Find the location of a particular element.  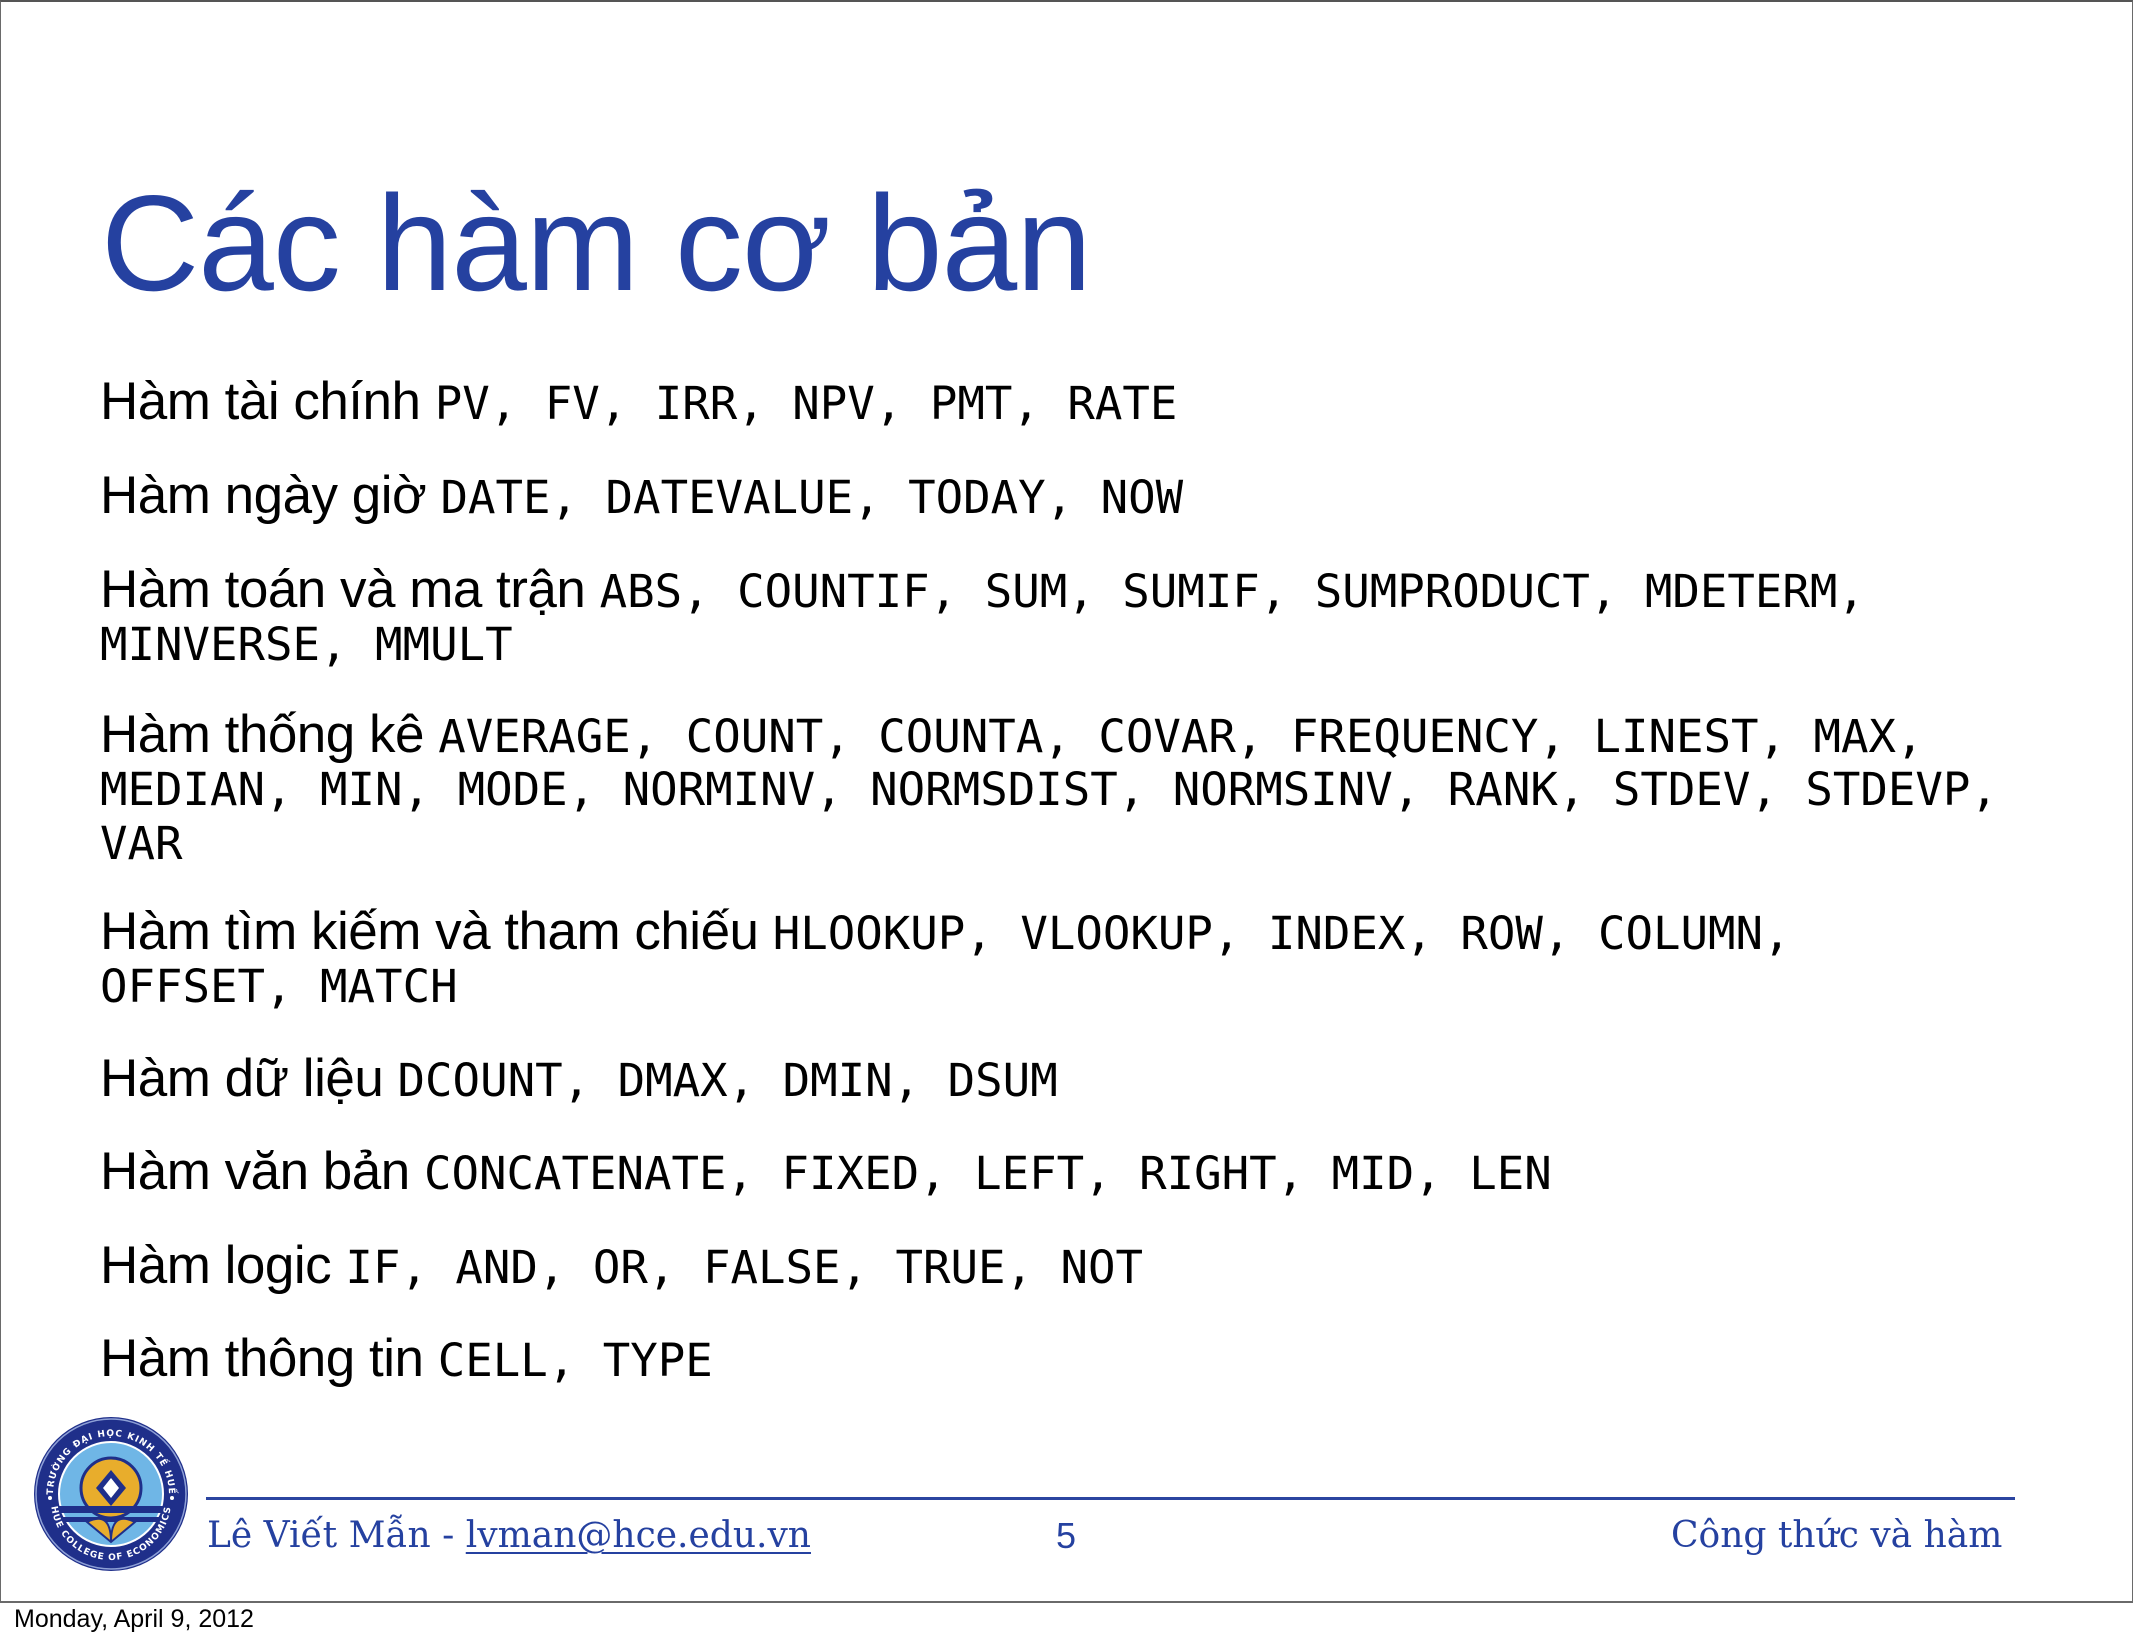

footer-section-title: Công thức và hàm is located at coordinates (1837, 1535).